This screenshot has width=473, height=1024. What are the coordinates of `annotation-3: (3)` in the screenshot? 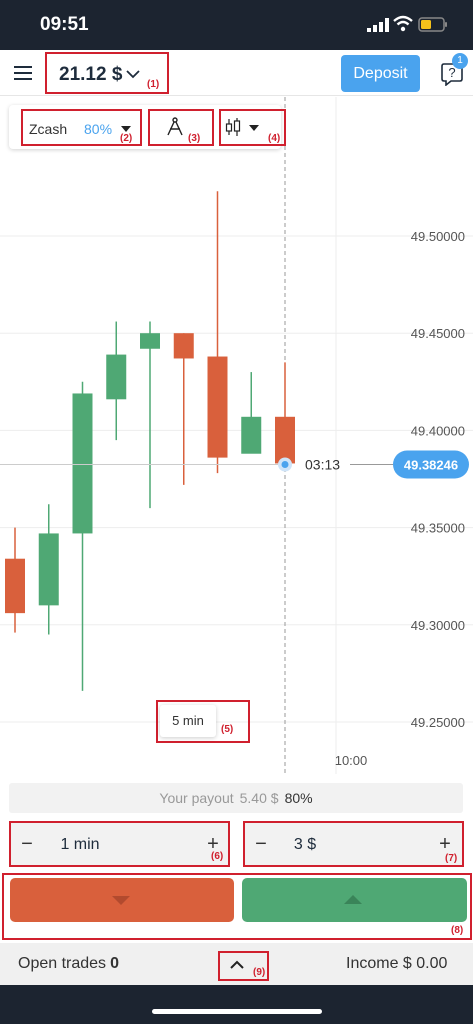 It's located at (194, 138).